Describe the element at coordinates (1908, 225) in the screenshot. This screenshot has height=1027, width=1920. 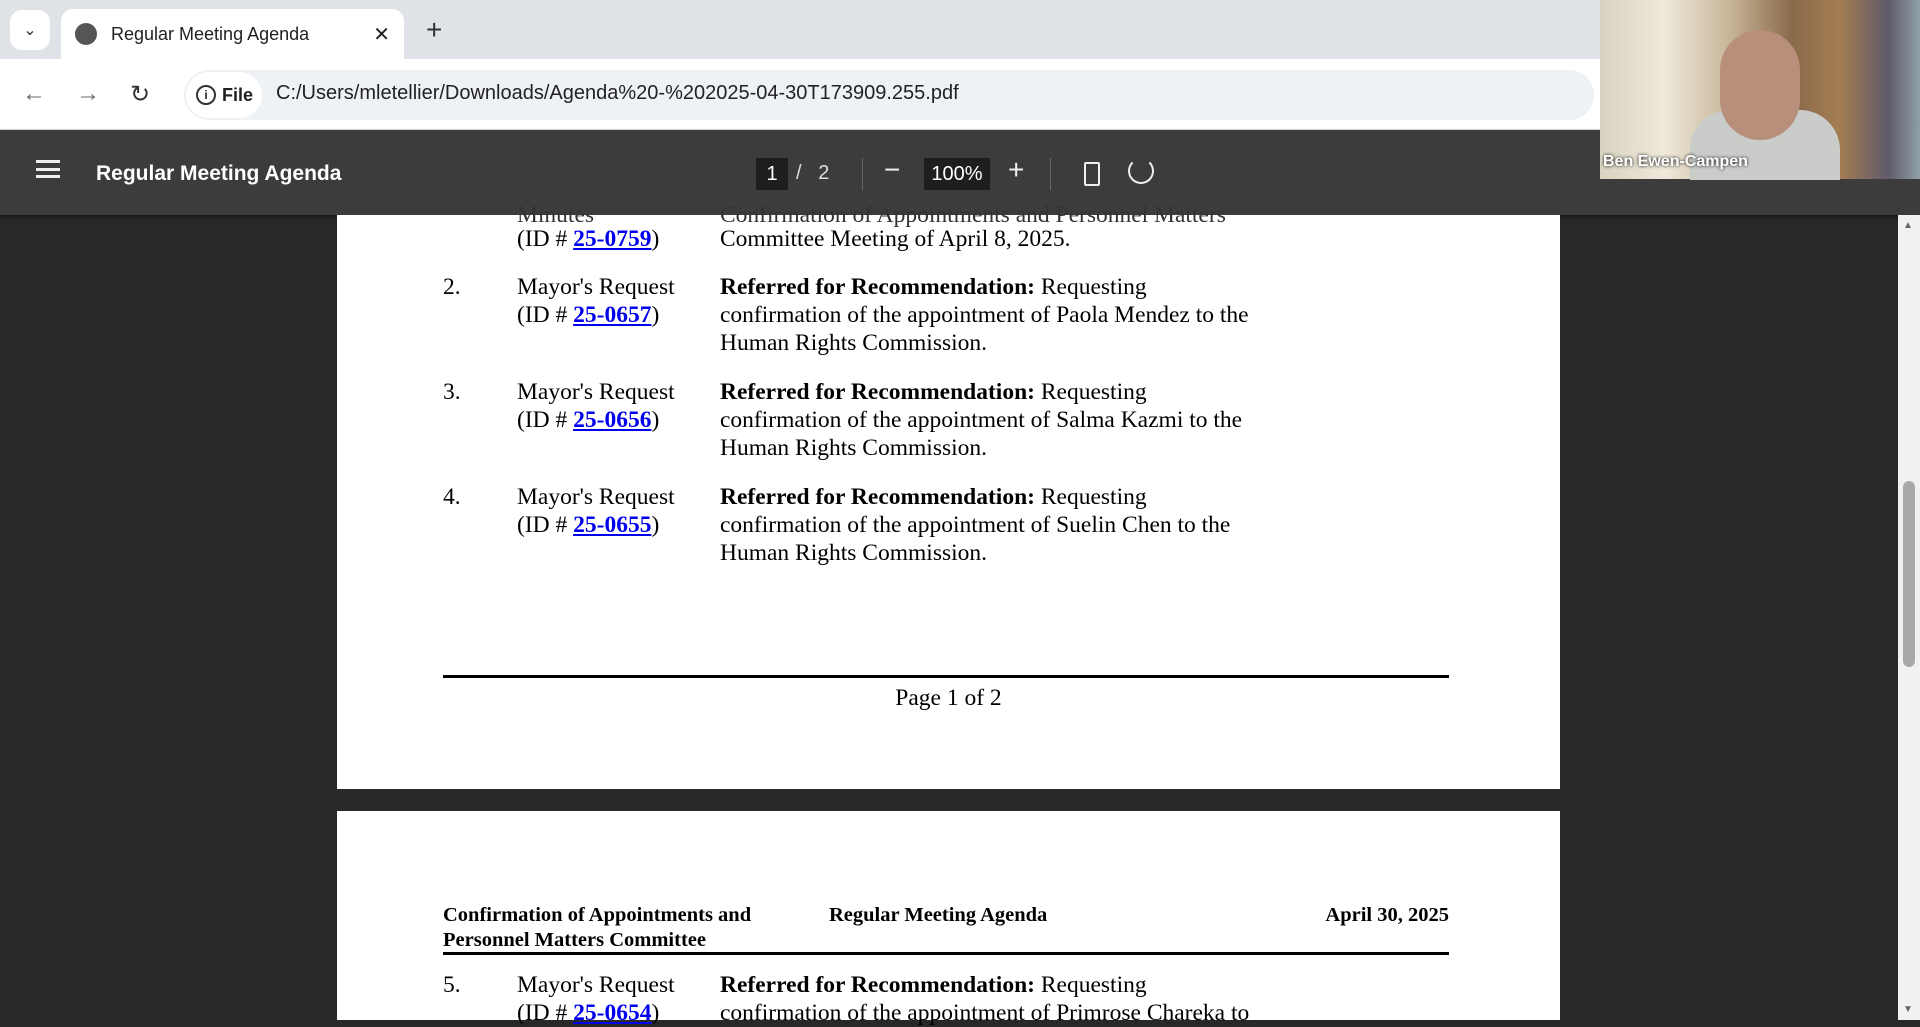
I see `scroll-up-icon: ▲` at that location.